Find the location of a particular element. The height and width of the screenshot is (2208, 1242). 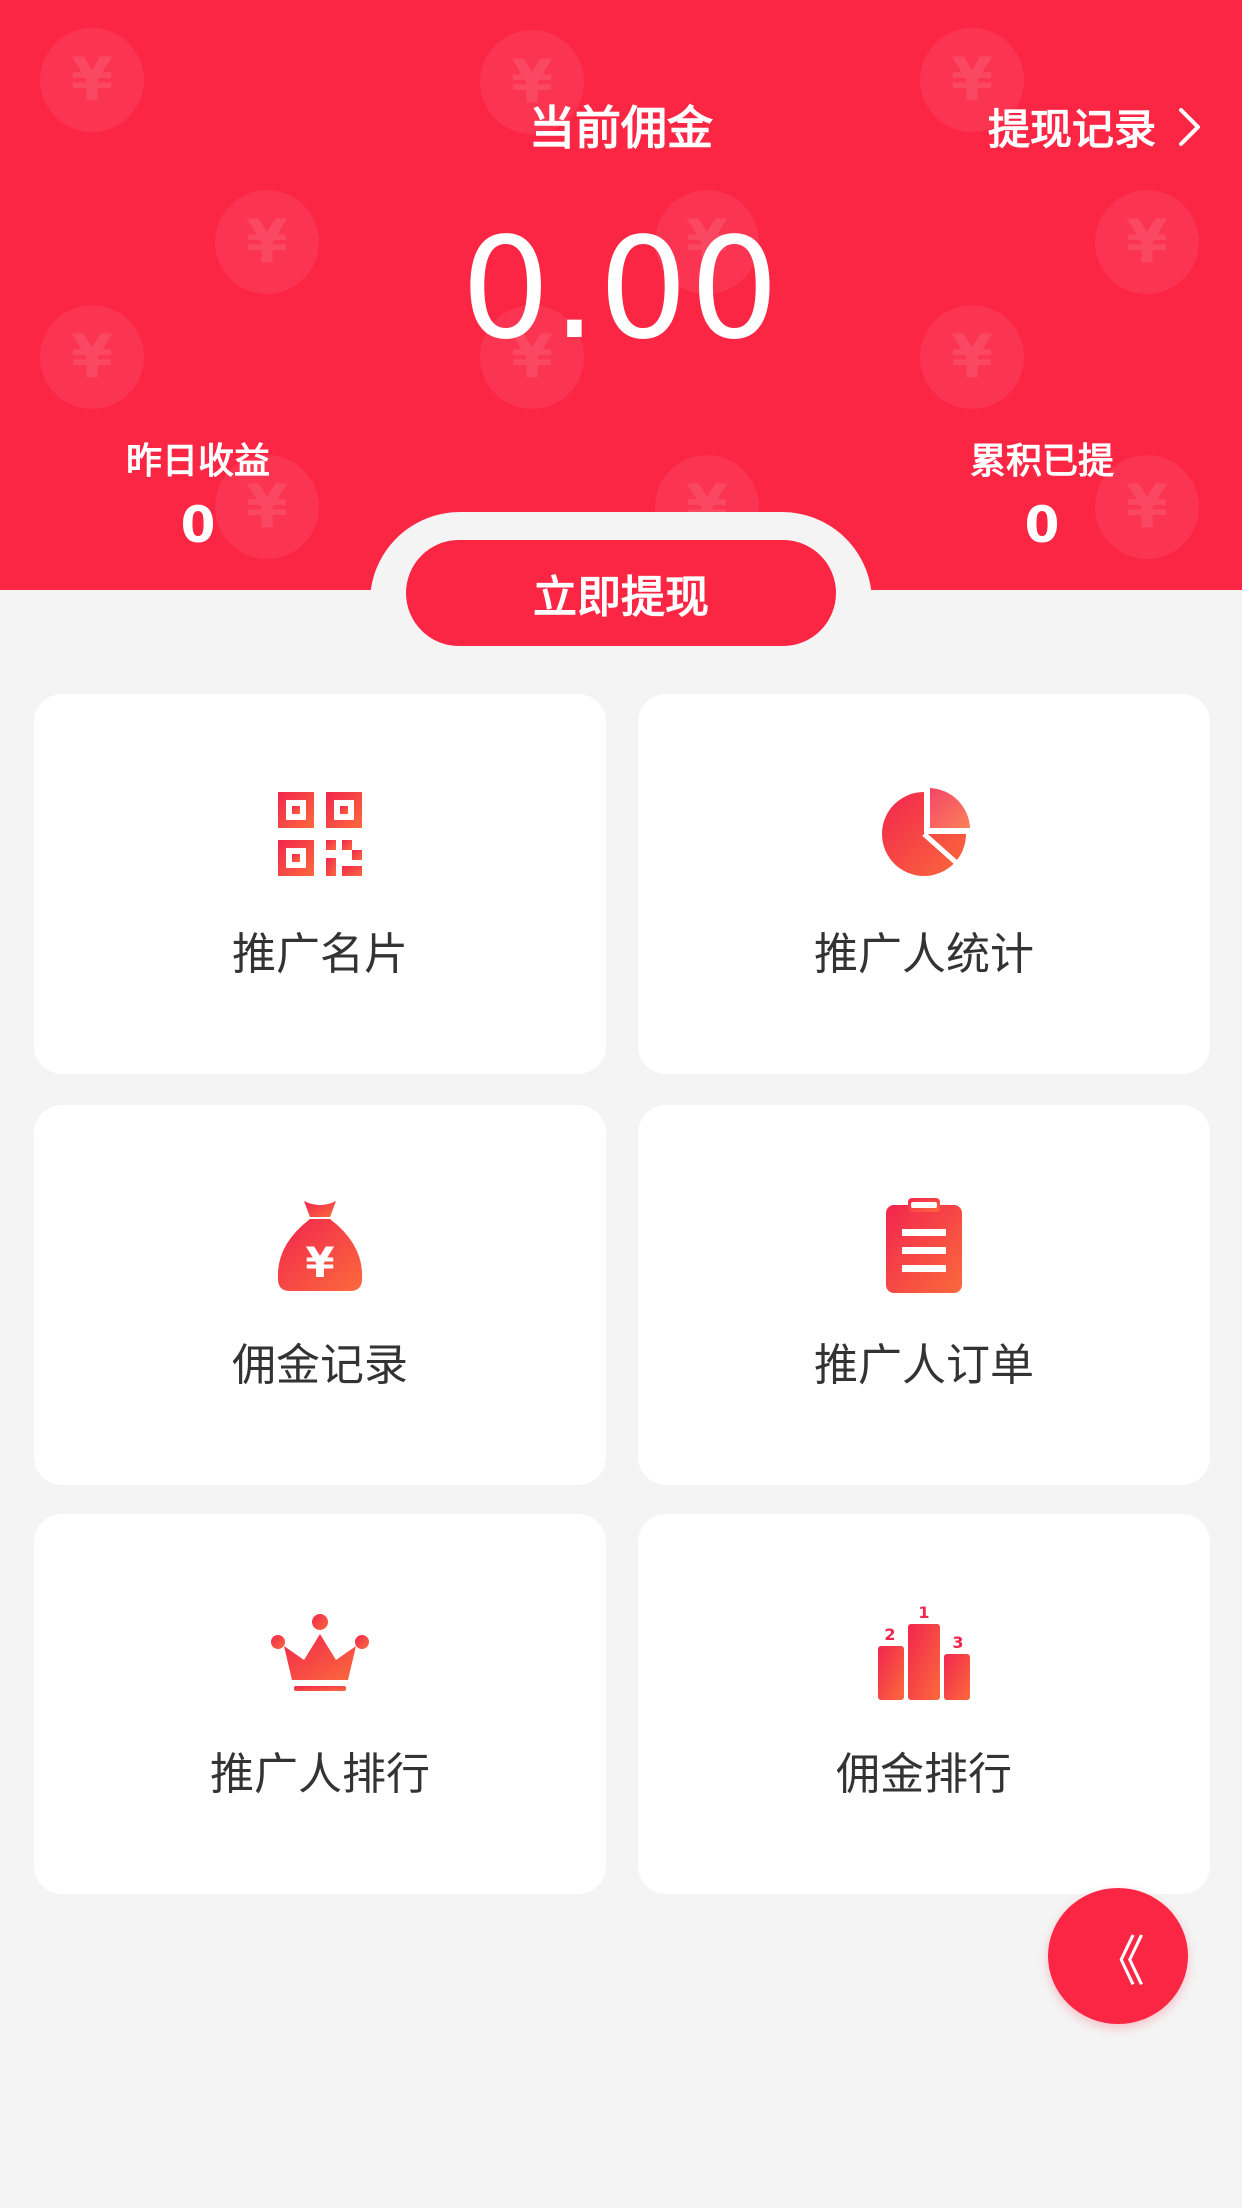

menu-card-promoter-ranking: 推广人排行 is located at coordinates (320, 1704).